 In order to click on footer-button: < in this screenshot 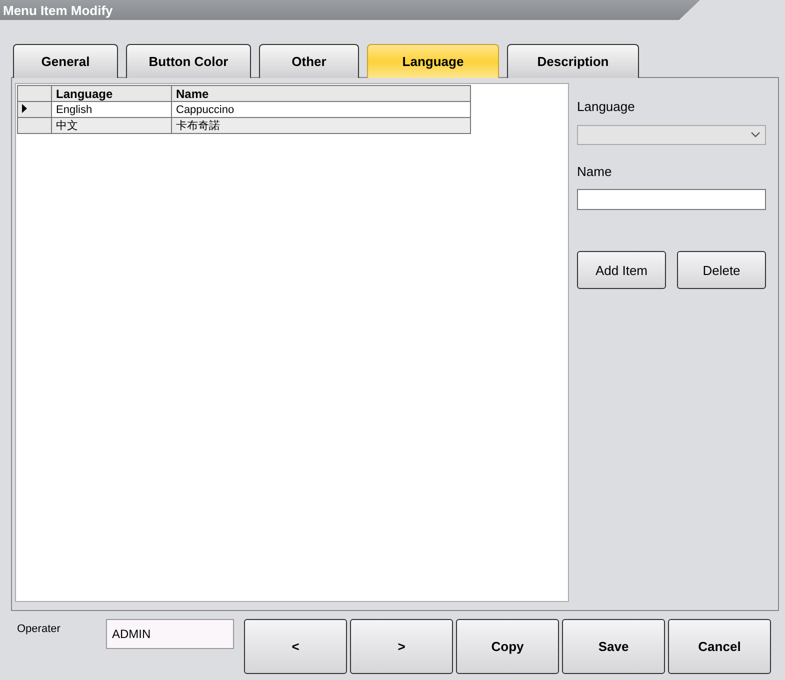, I will do `click(295, 646)`.